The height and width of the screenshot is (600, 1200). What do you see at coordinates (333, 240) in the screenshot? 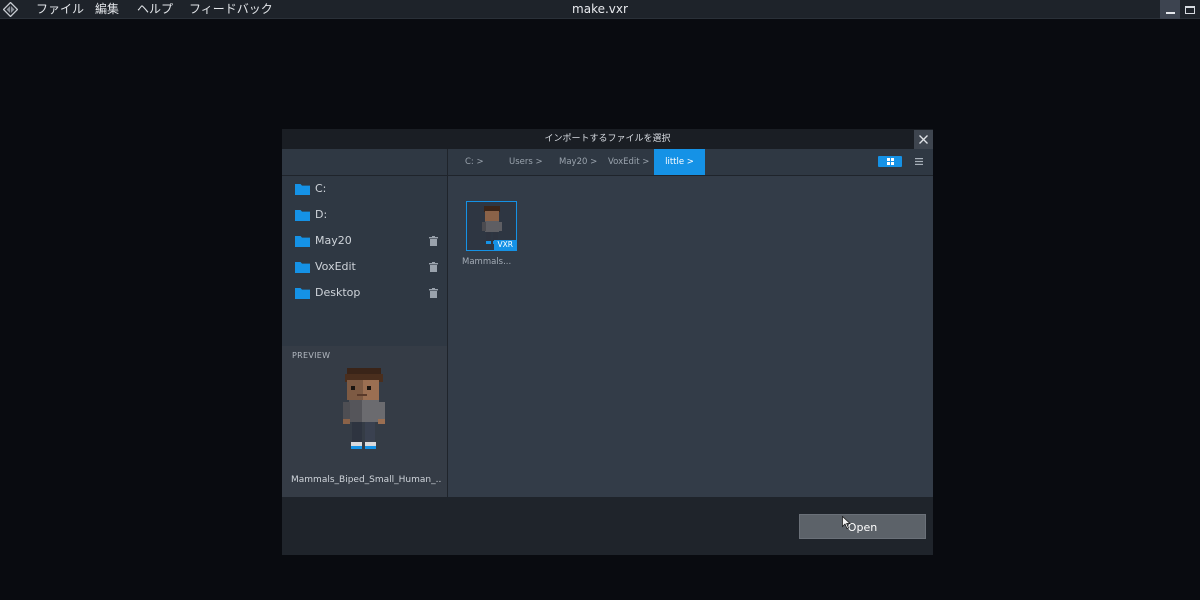
I see `sidebar-item-label: May20` at bounding box center [333, 240].